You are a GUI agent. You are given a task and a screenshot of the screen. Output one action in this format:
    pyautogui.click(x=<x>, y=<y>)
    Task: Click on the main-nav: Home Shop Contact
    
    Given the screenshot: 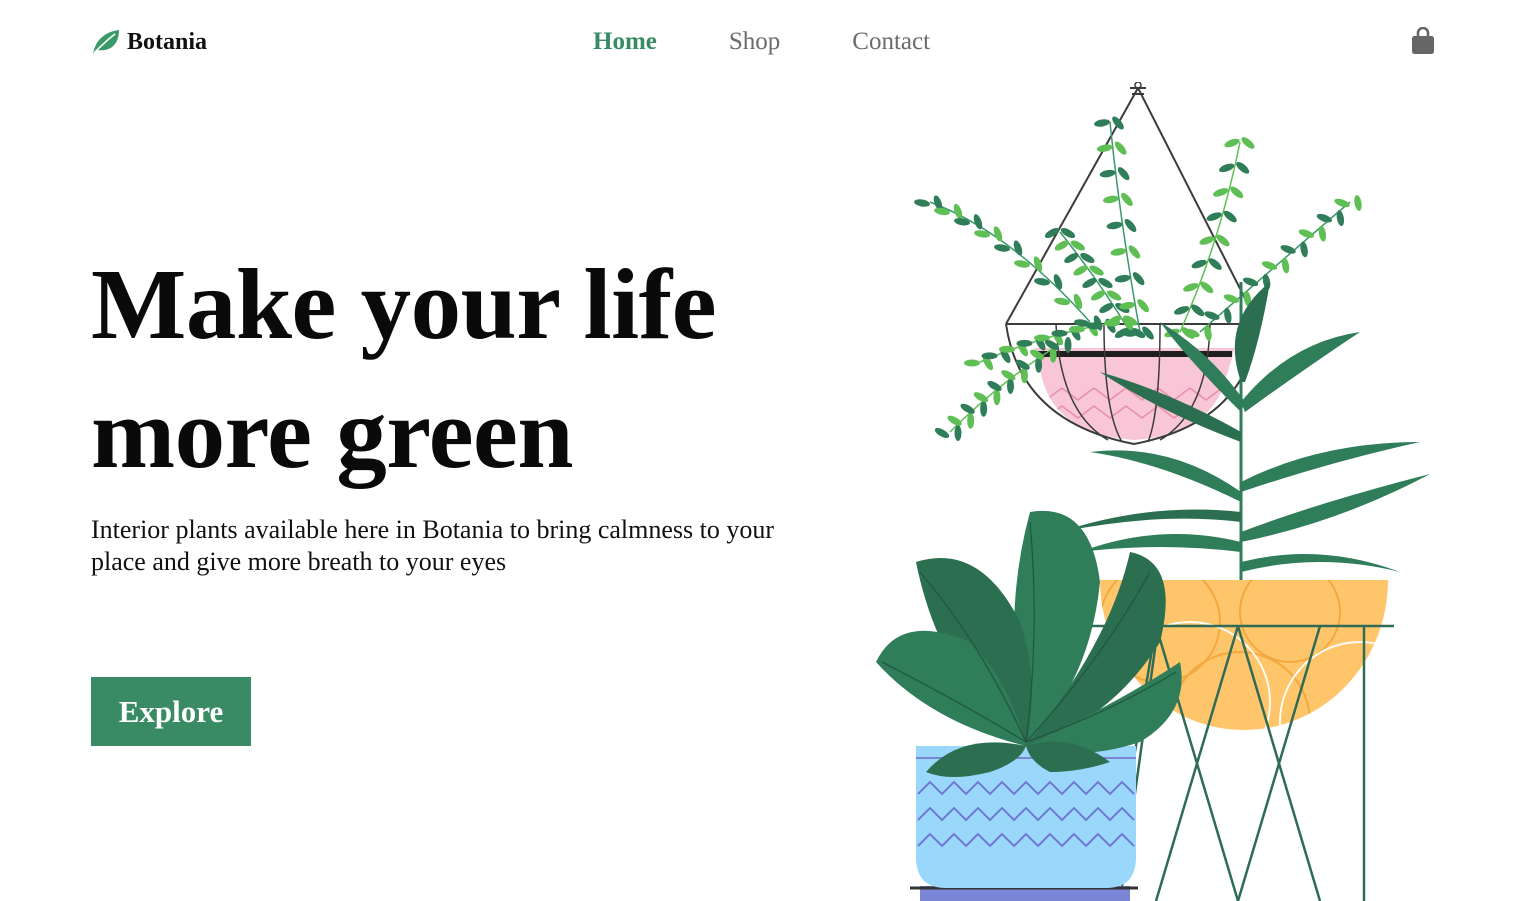 What is the action you would take?
    pyautogui.click(x=761, y=42)
    